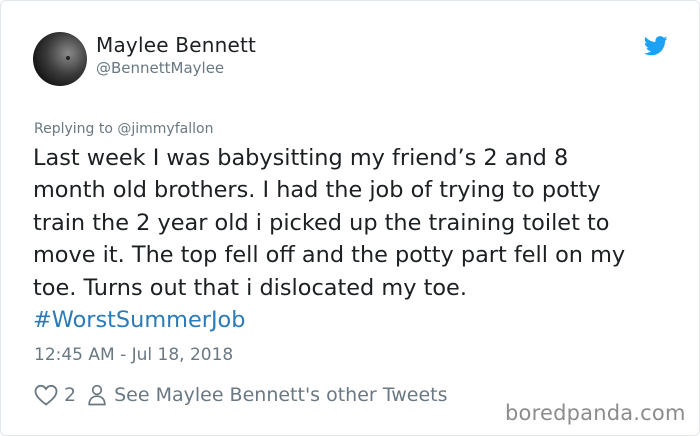 The height and width of the screenshot is (436, 700). Describe the element at coordinates (133, 355) in the screenshot. I see `tweet-timestamp: 12:45 AM - Jul 18, 2018` at that location.